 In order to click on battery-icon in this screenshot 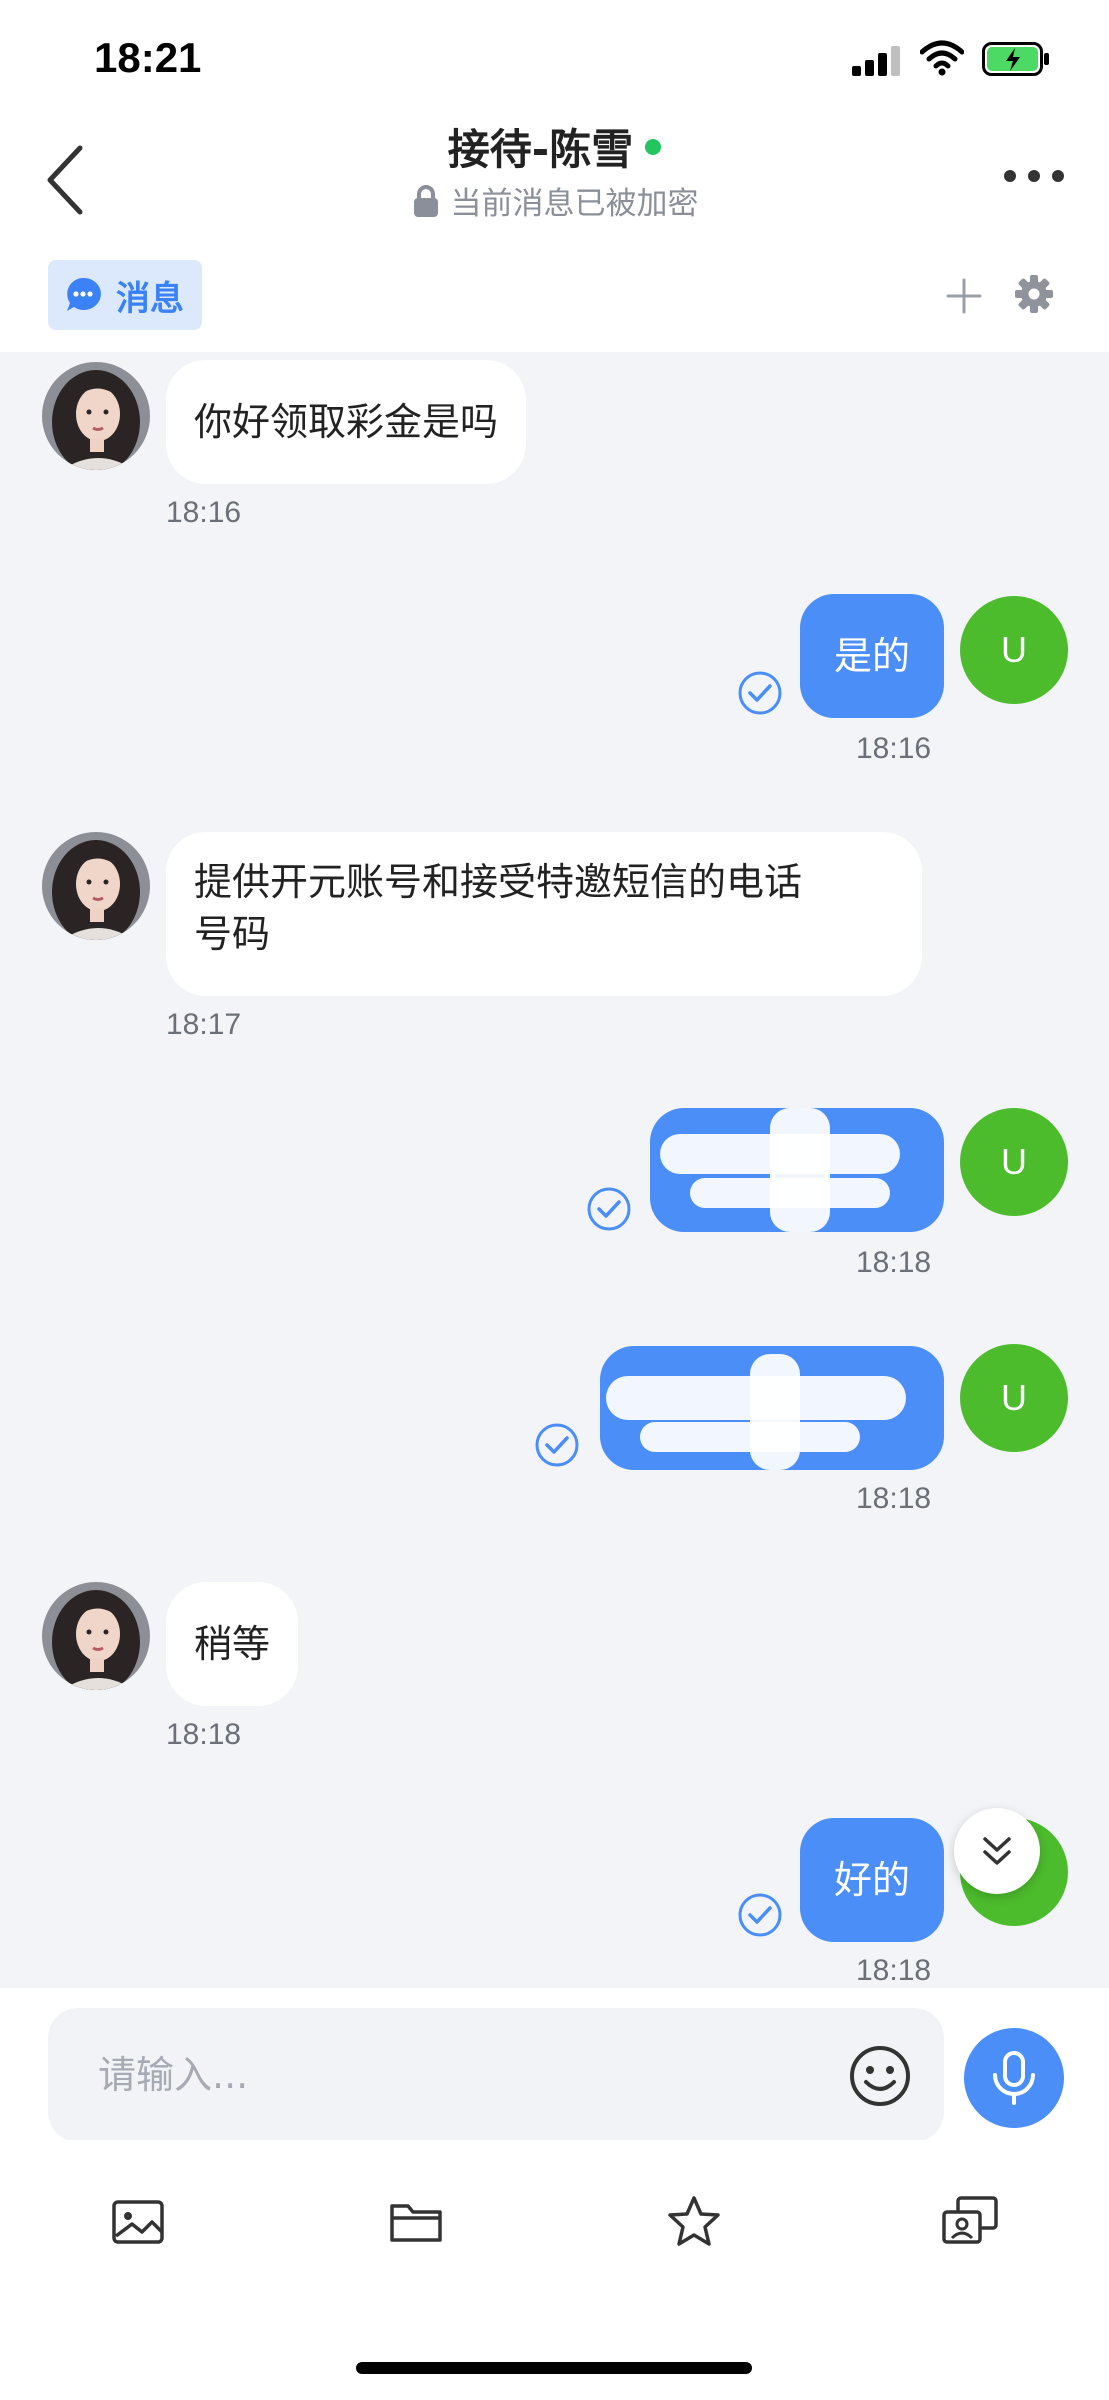, I will do `click(1015, 59)`.